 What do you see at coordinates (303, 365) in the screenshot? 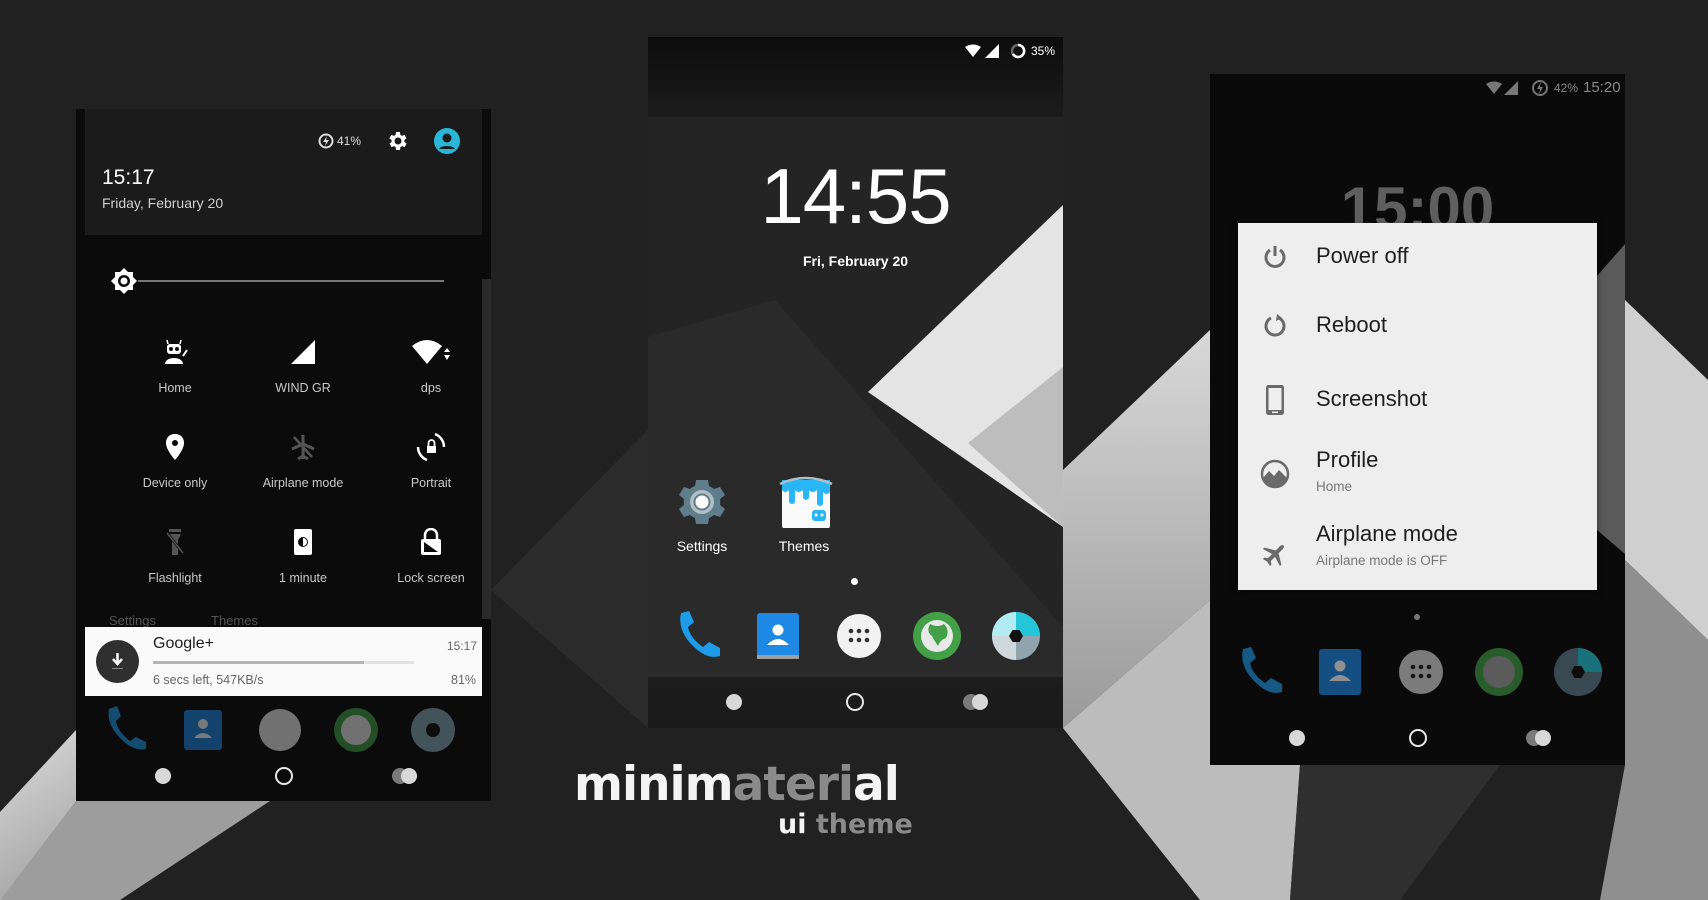
I see `tile-mobile-signal: WIND GR` at bounding box center [303, 365].